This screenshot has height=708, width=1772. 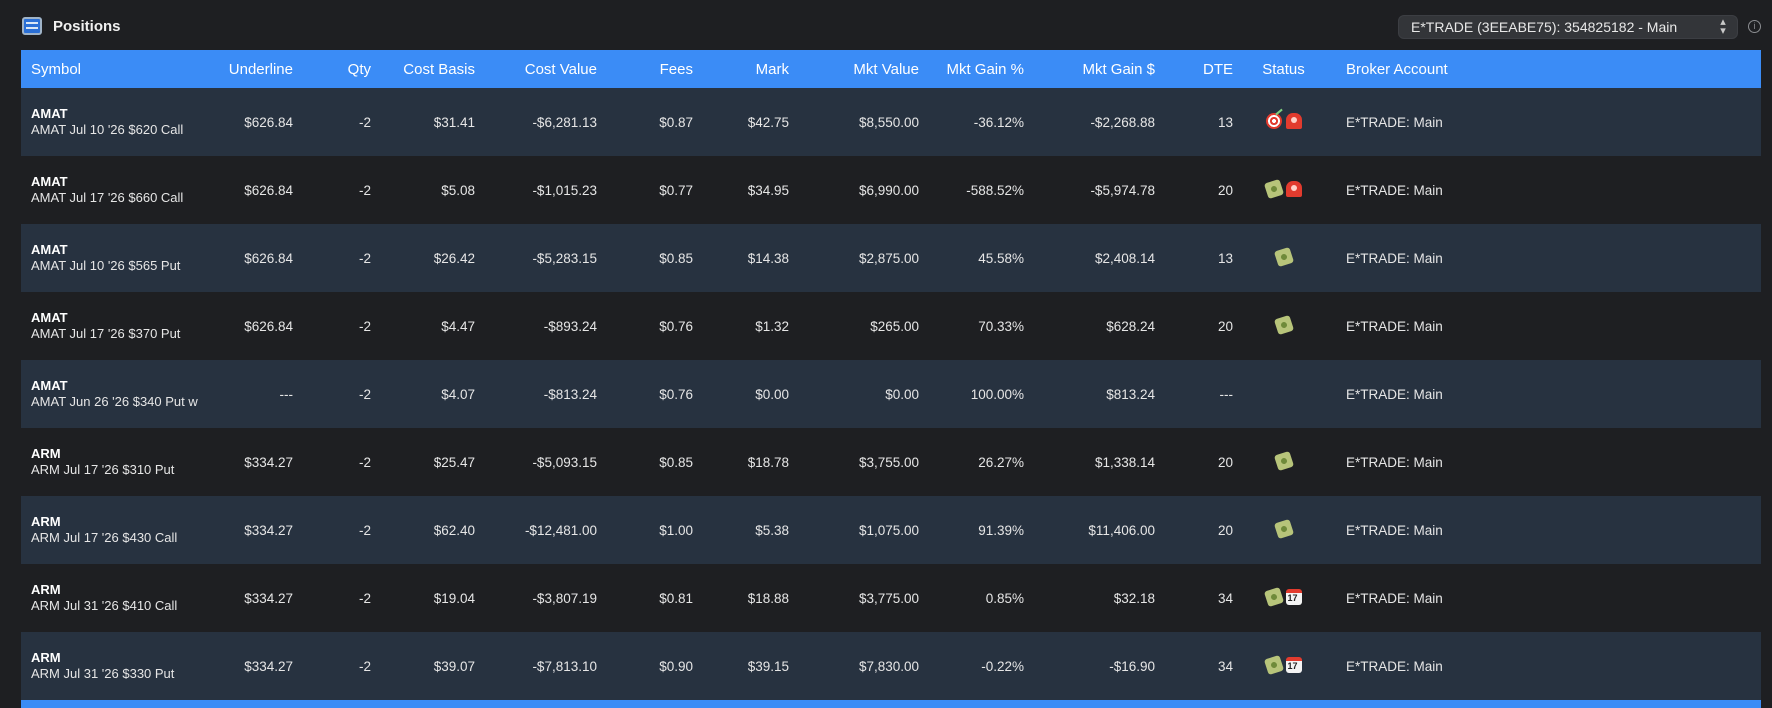 I want to click on column-header-mkt-gain-pct: Mkt Gain %, so click(x=981, y=69).